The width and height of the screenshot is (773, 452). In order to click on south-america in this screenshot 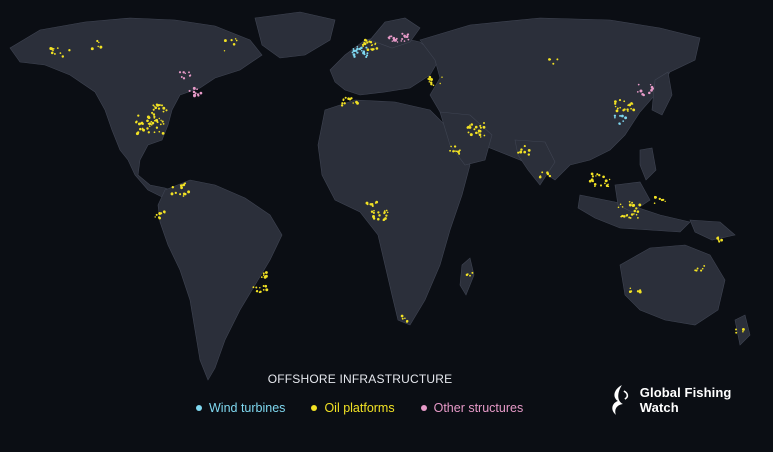, I will do `click(220, 280)`.